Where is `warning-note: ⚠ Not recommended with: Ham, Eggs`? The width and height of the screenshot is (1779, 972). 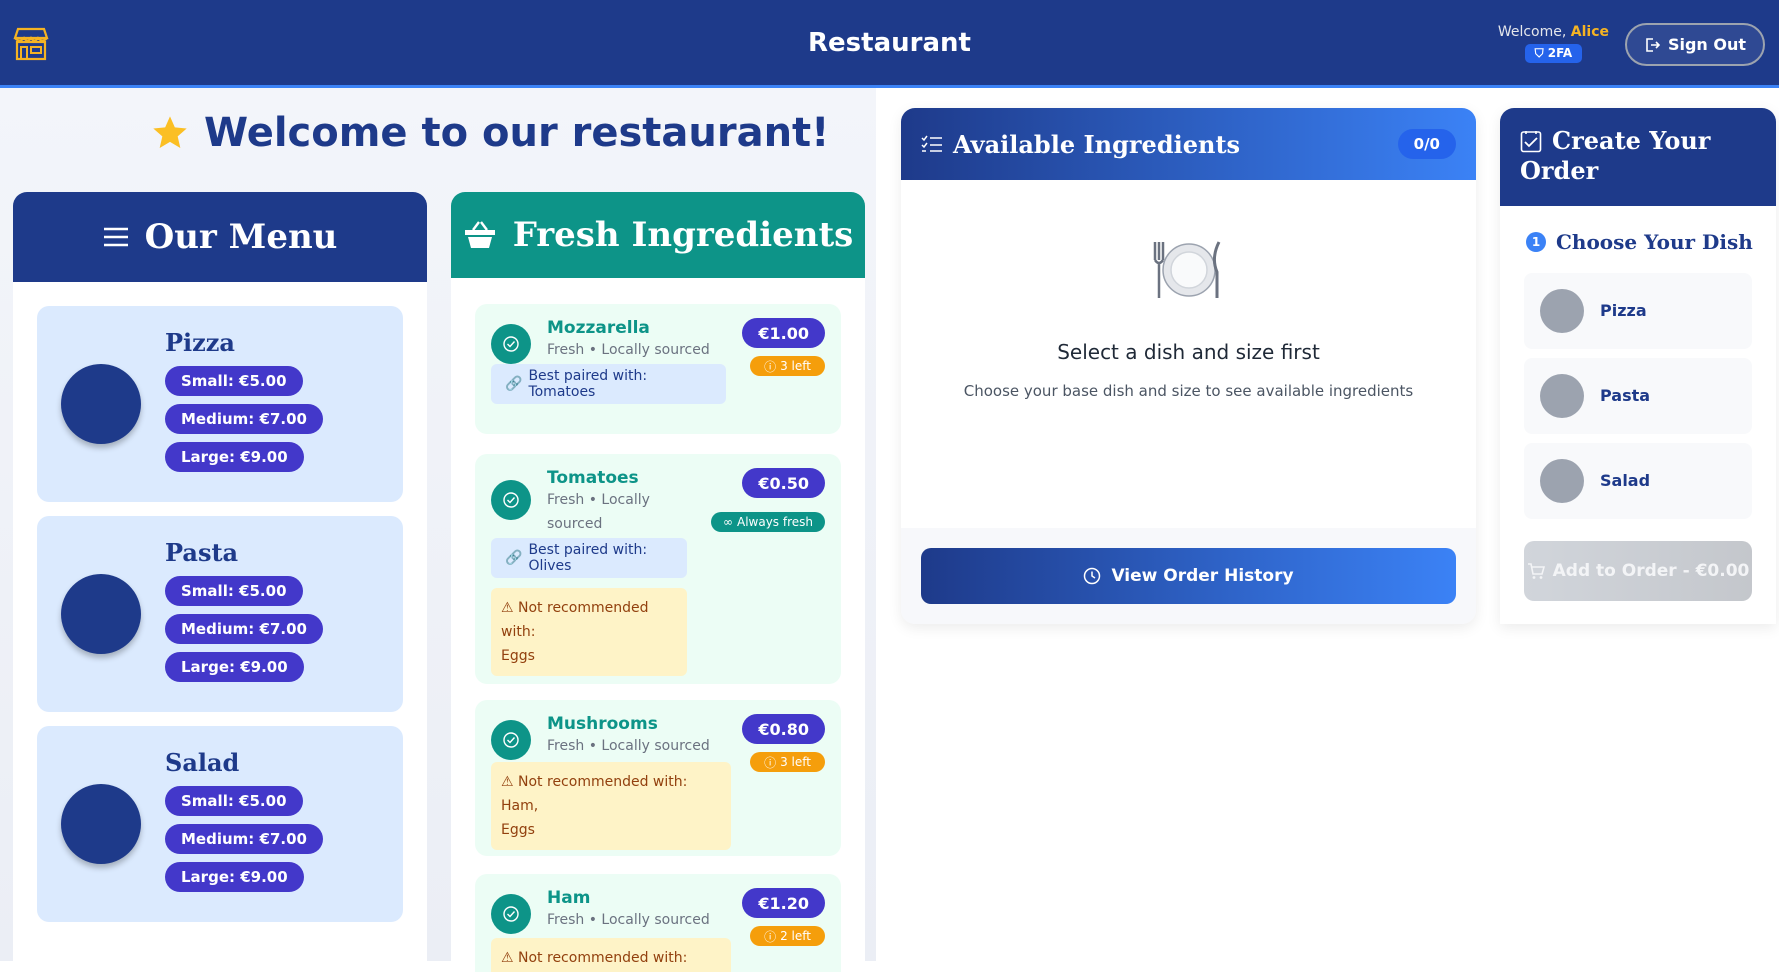
warning-note: ⚠ Not recommended with: Ham, Eggs is located at coordinates (611, 806).